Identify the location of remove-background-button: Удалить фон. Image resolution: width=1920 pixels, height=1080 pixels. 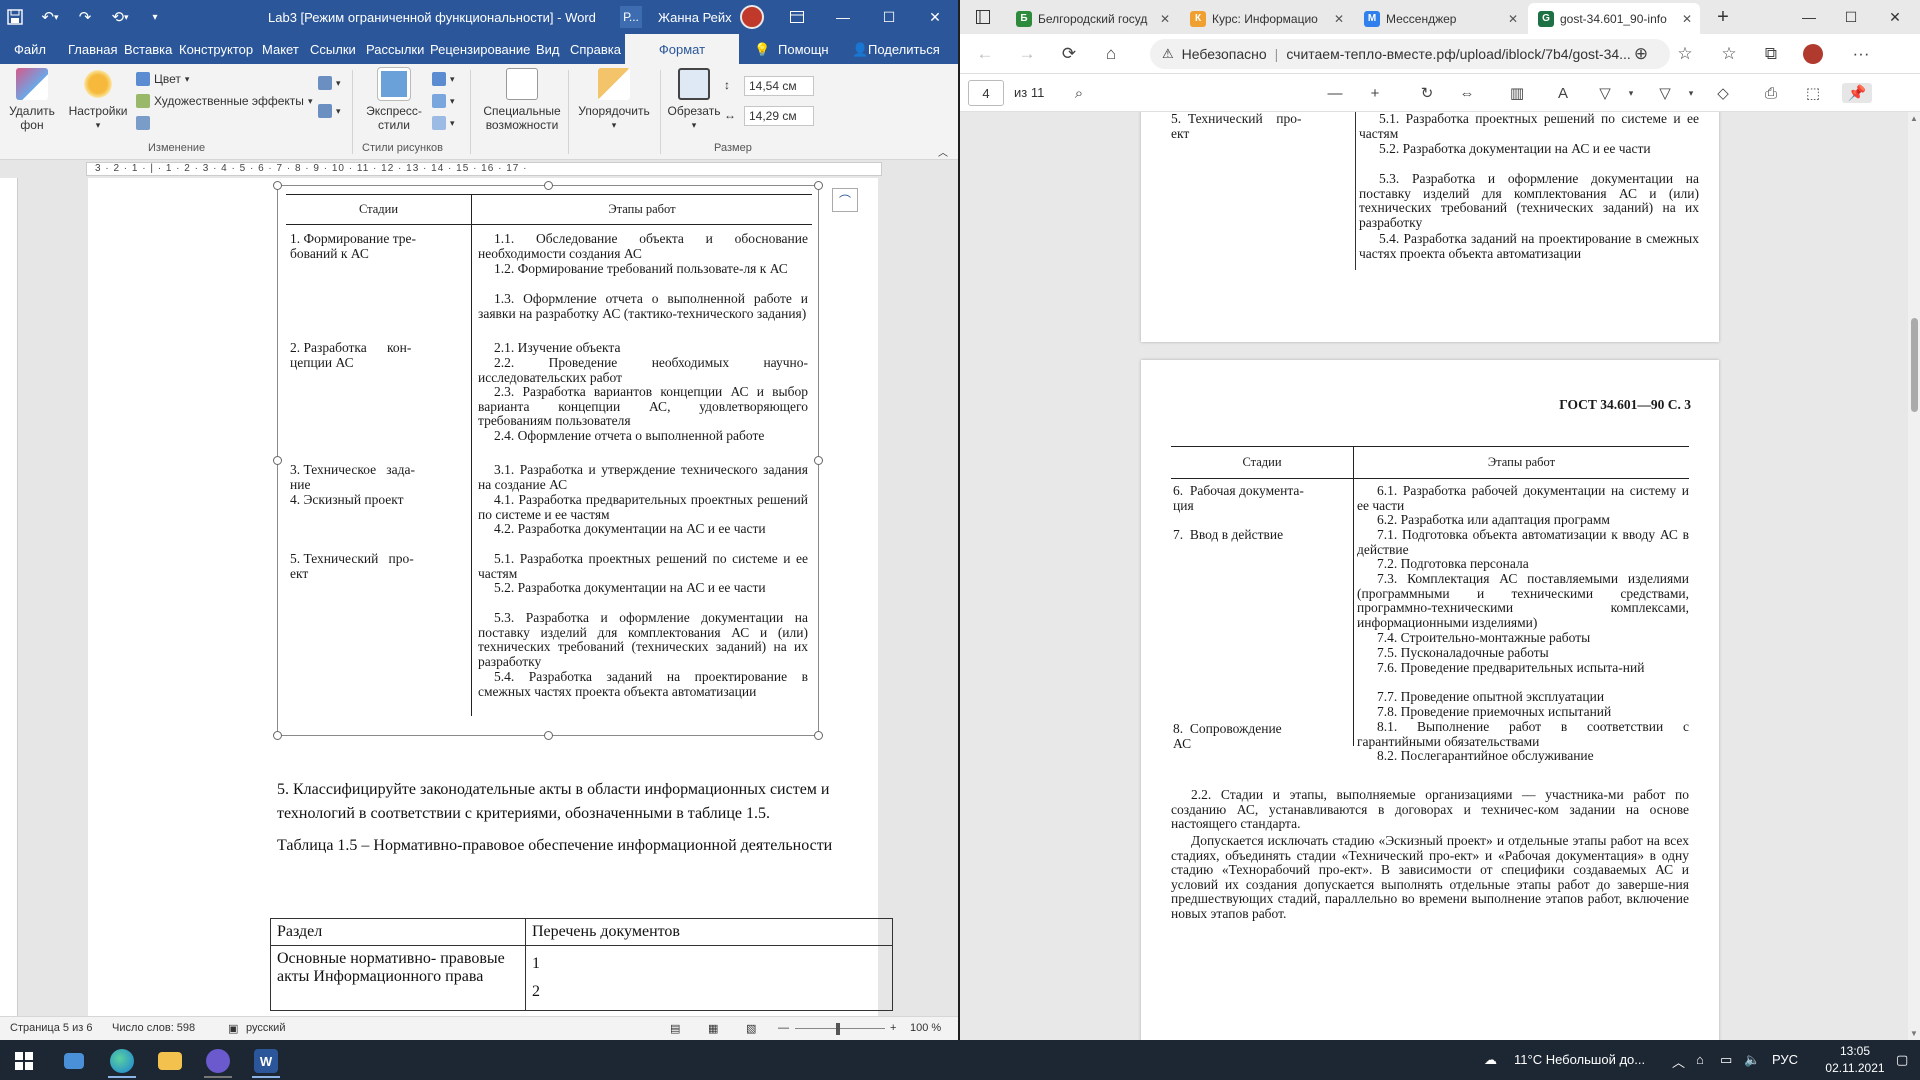
(32, 100).